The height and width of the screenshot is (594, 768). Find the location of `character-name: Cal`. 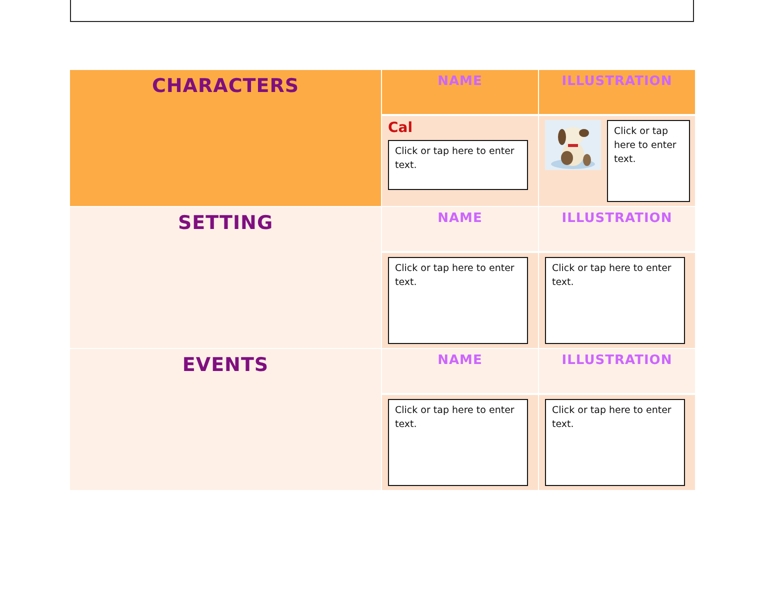

character-name: Cal is located at coordinates (400, 128).